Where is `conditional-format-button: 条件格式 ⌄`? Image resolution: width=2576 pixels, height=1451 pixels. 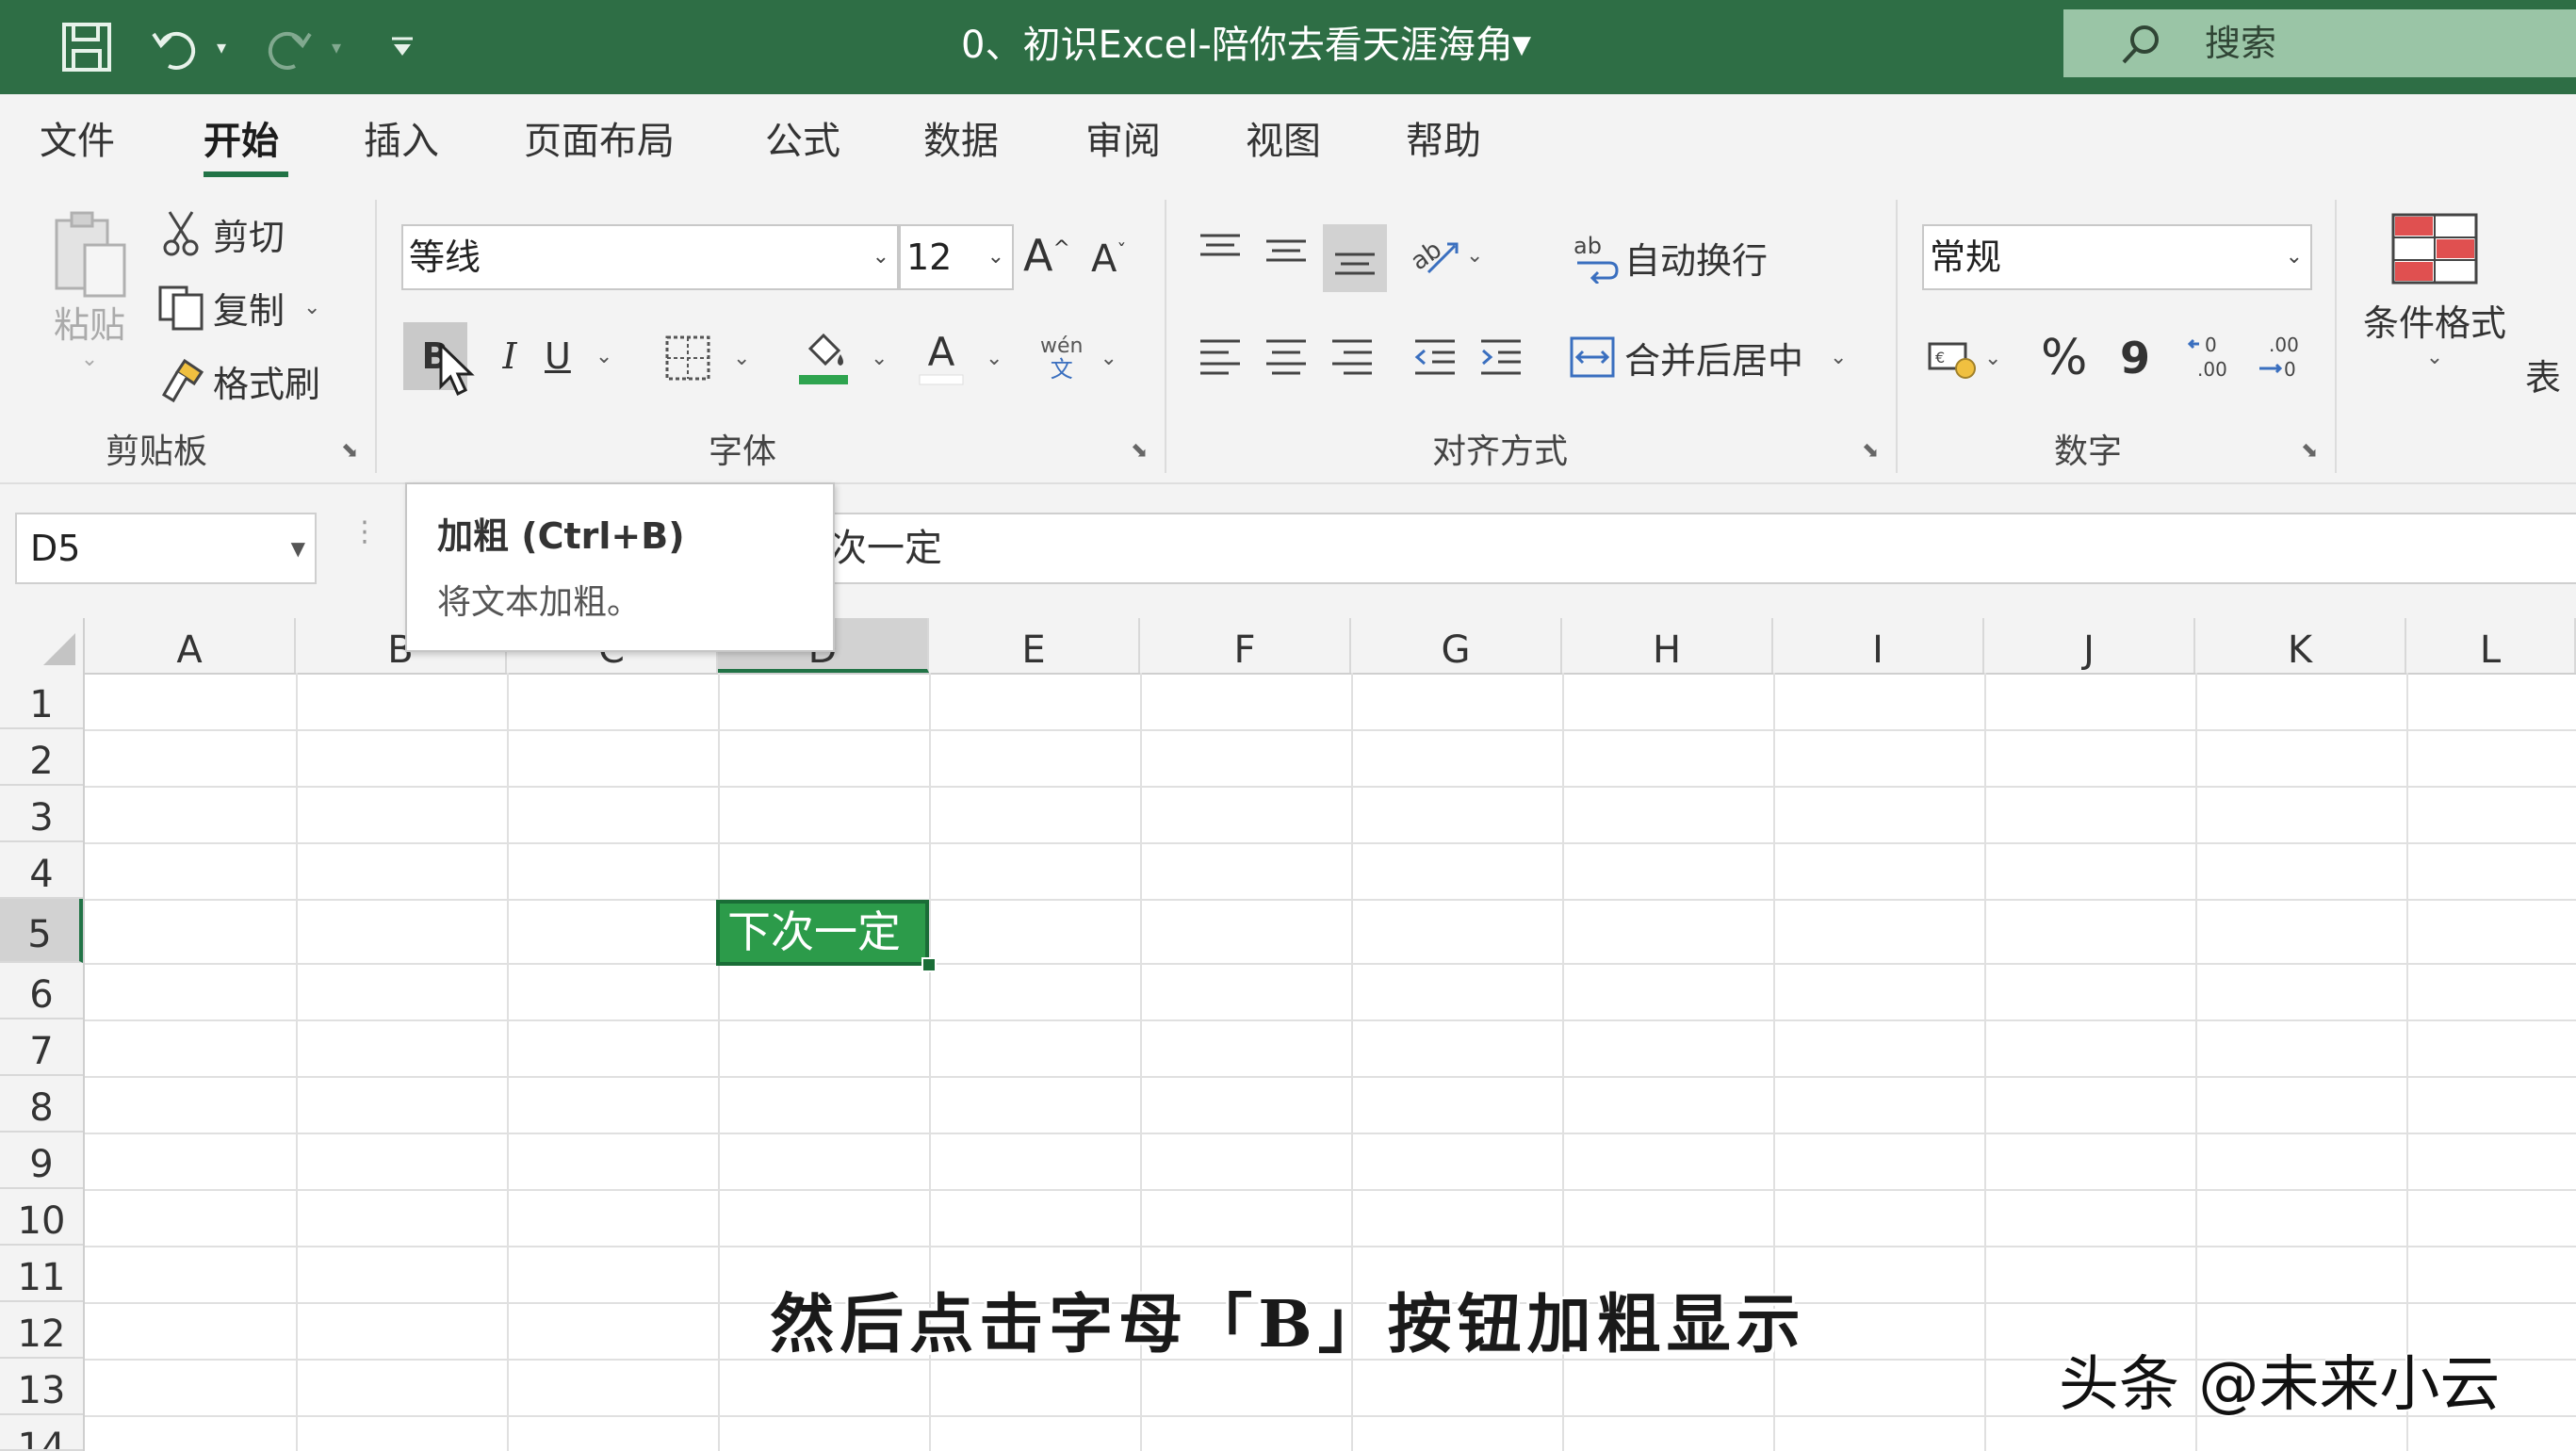 conditional-format-button: 条件格式 ⌄ is located at coordinates (2434, 290).